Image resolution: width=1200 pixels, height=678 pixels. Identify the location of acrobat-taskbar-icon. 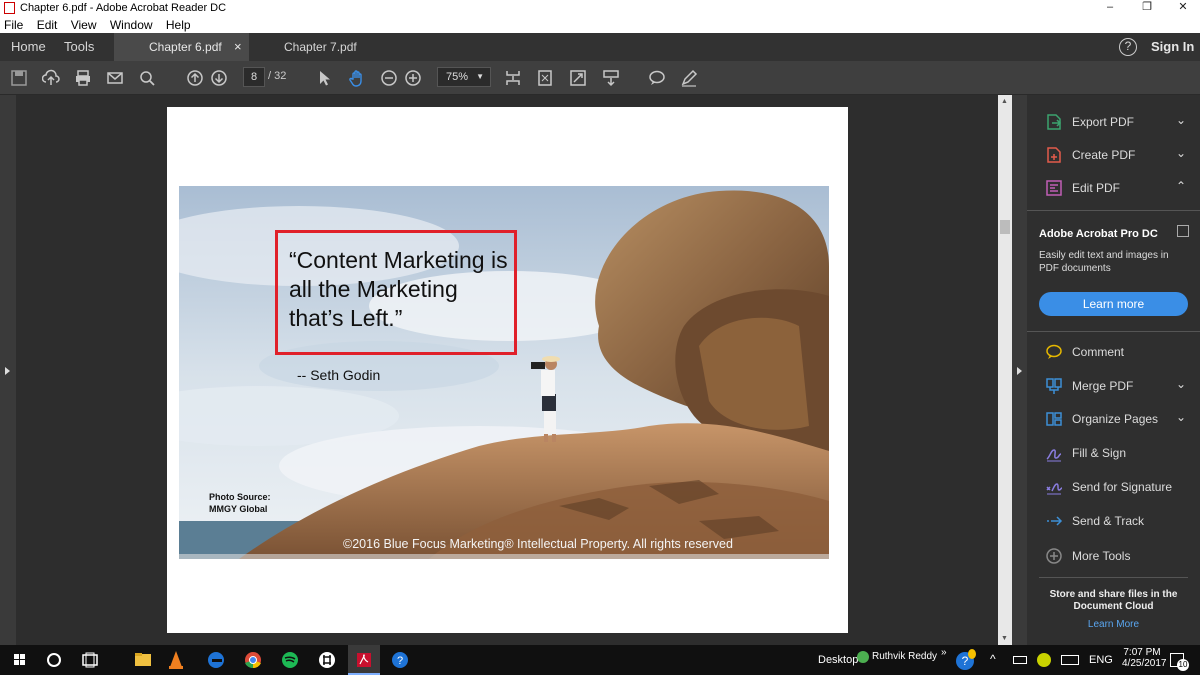
(364, 660).